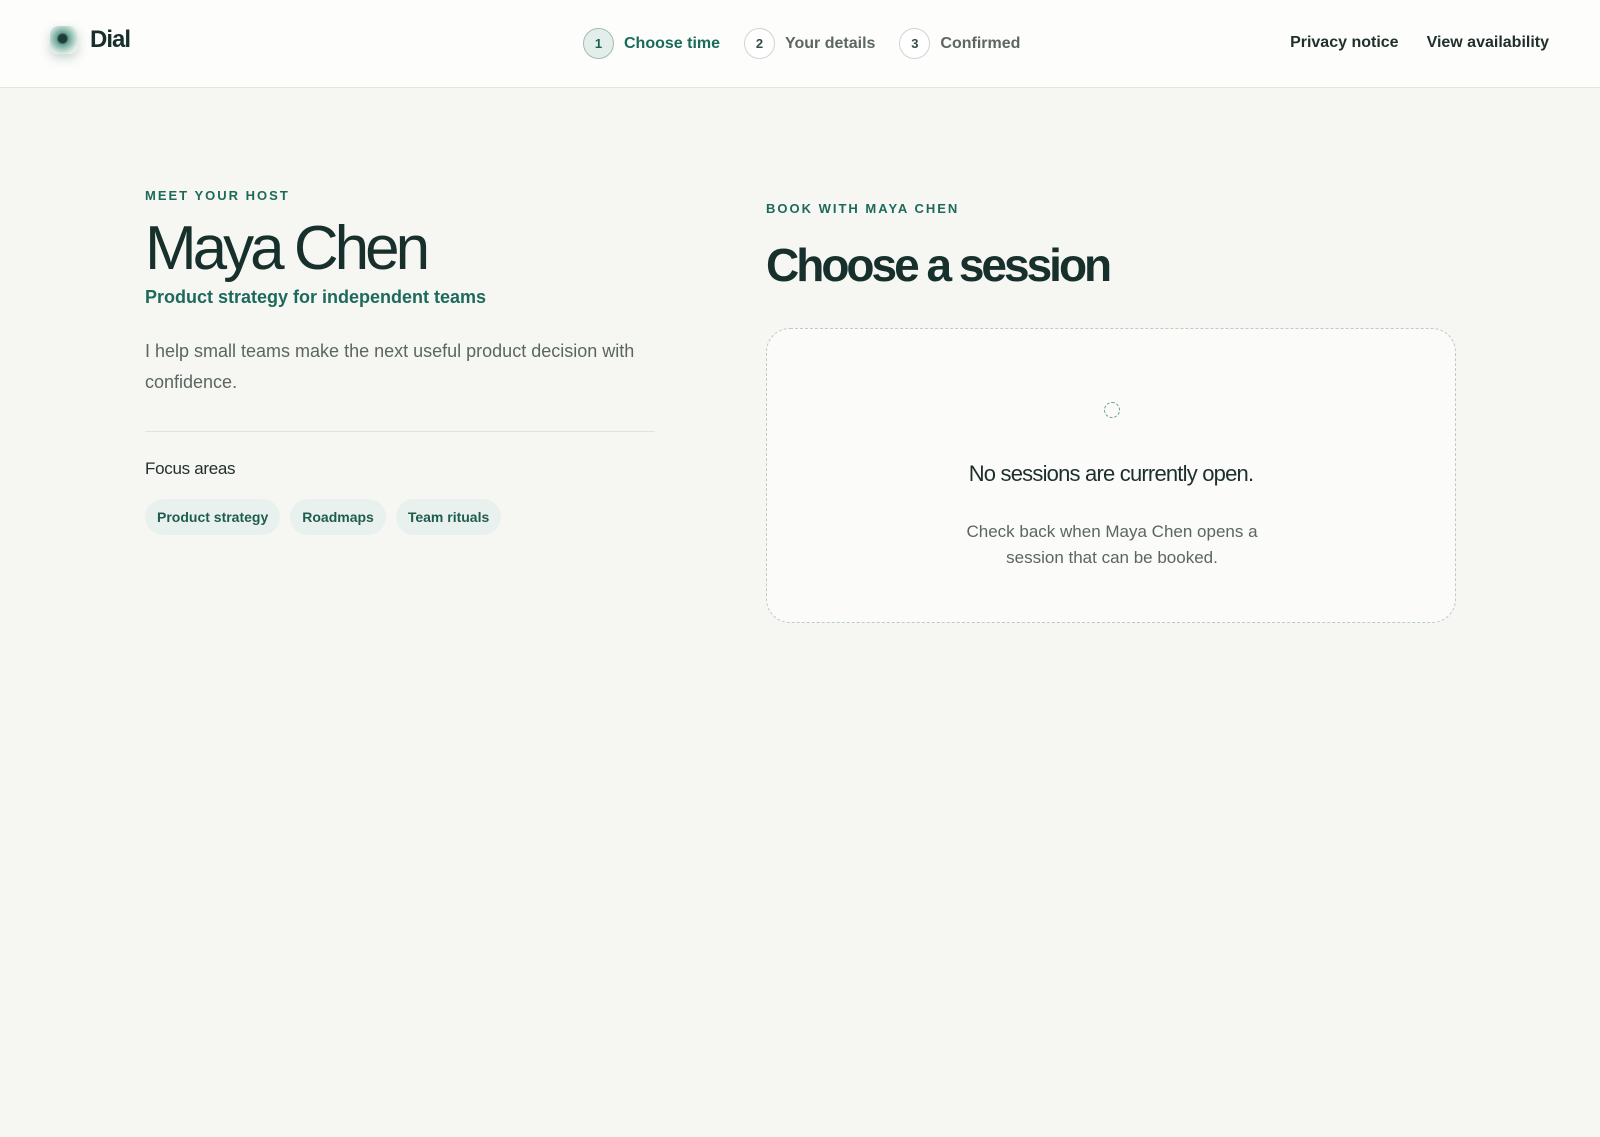 The width and height of the screenshot is (1600, 1137). I want to click on privacy-notice-link: Privacy notice, so click(1344, 43).